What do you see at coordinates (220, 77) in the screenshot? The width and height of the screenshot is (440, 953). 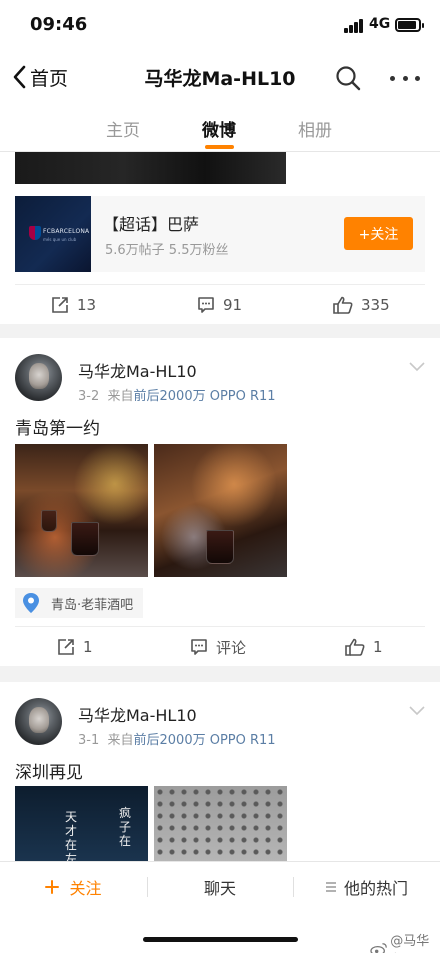 I see `nav-bar: 首页 马华龙Ma-HL10` at bounding box center [220, 77].